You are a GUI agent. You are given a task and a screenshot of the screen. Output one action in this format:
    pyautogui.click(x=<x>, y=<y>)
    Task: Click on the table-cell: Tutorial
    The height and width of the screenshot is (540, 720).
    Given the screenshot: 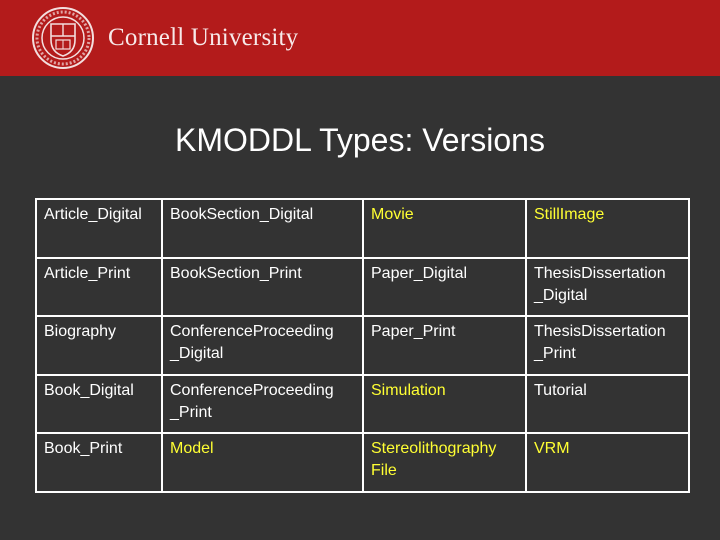 What is the action you would take?
    pyautogui.click(x=607, y=404)
    